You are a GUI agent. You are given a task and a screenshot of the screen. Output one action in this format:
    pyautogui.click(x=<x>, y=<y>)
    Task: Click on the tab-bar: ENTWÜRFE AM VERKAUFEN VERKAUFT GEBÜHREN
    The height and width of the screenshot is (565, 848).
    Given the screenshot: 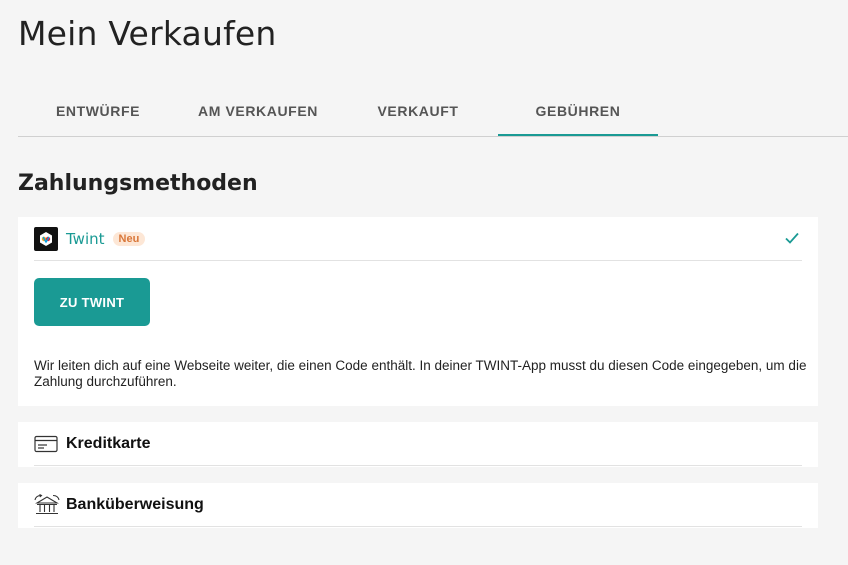 What is the action you would take?
    pyautogui.click(x=433, y=111)
    